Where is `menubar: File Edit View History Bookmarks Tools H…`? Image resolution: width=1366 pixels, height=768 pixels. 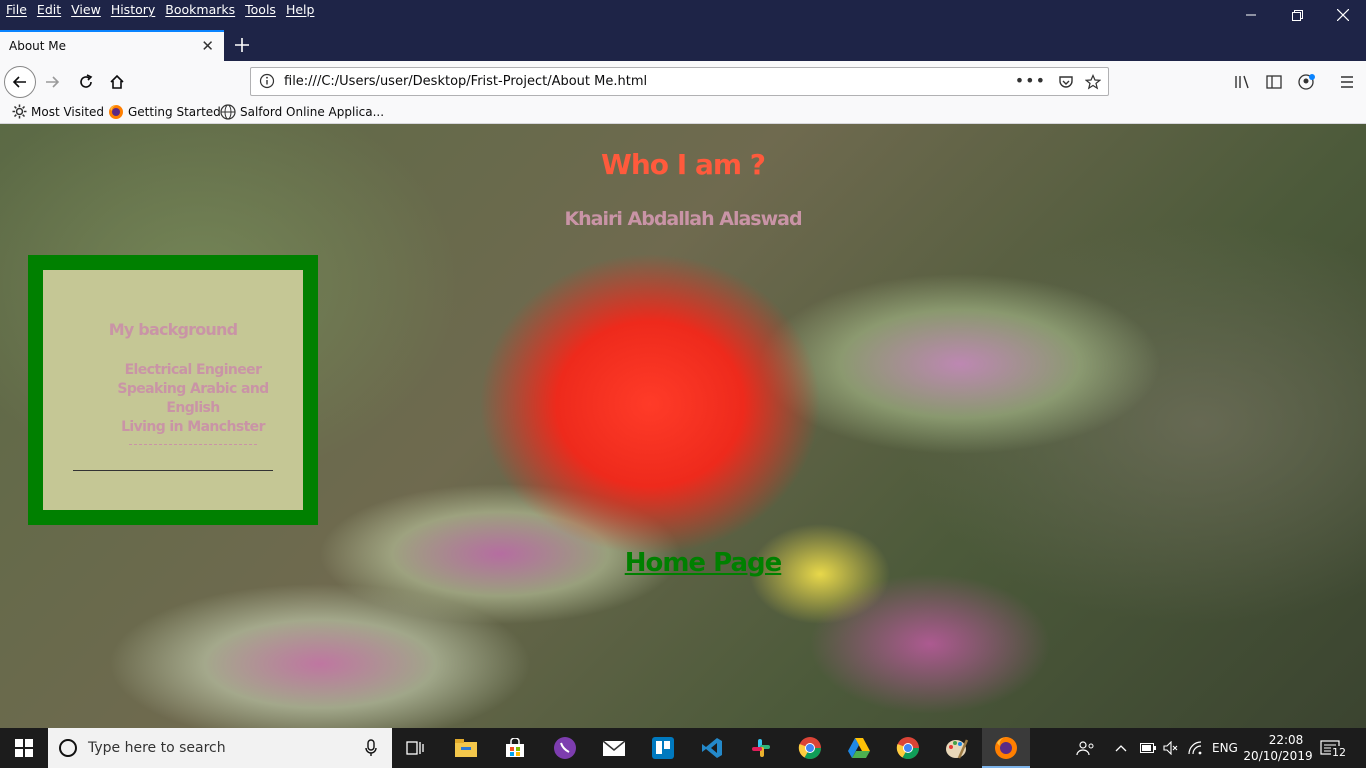 menubar: File Edit View History Bookmarks Tools H… is located at coordinates (683, 15).